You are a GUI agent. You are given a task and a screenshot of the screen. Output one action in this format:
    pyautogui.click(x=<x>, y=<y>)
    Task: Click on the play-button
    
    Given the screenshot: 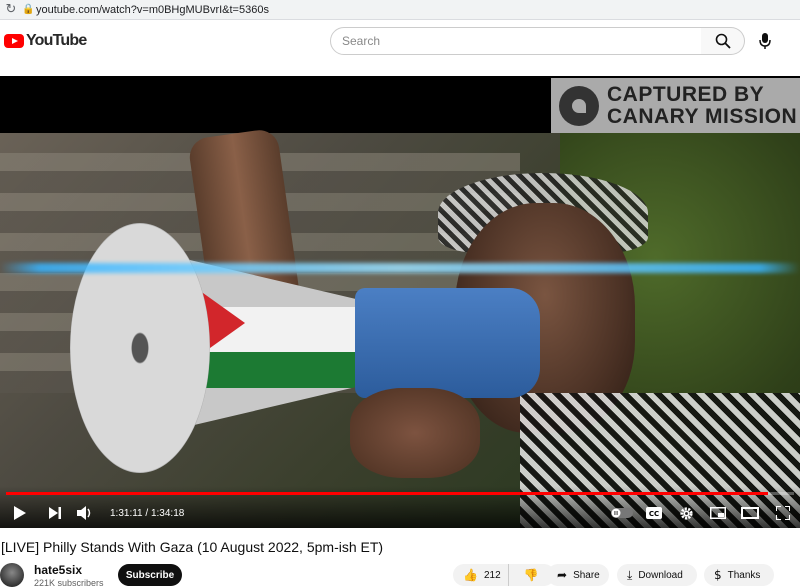 What is the action you would take?
    pyautogui.click(x=20, y=513)
    